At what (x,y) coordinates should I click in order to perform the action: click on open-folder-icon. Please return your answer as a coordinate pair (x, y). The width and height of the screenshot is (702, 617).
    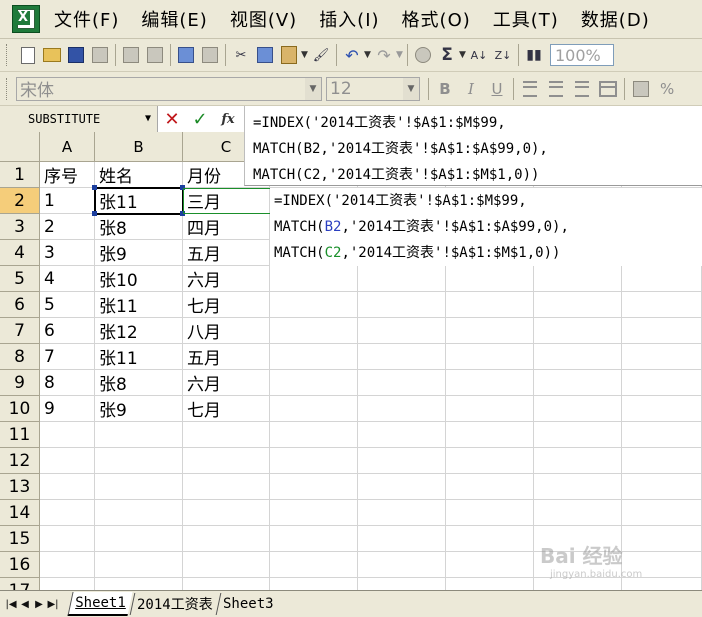
    Looking at the image, I should click on (52, 55).